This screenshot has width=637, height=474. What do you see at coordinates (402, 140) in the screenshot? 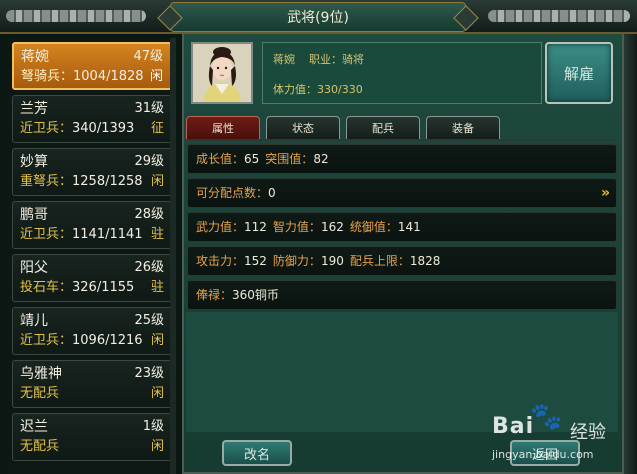
I see `tab-divider` at bounding box center [402, 140].